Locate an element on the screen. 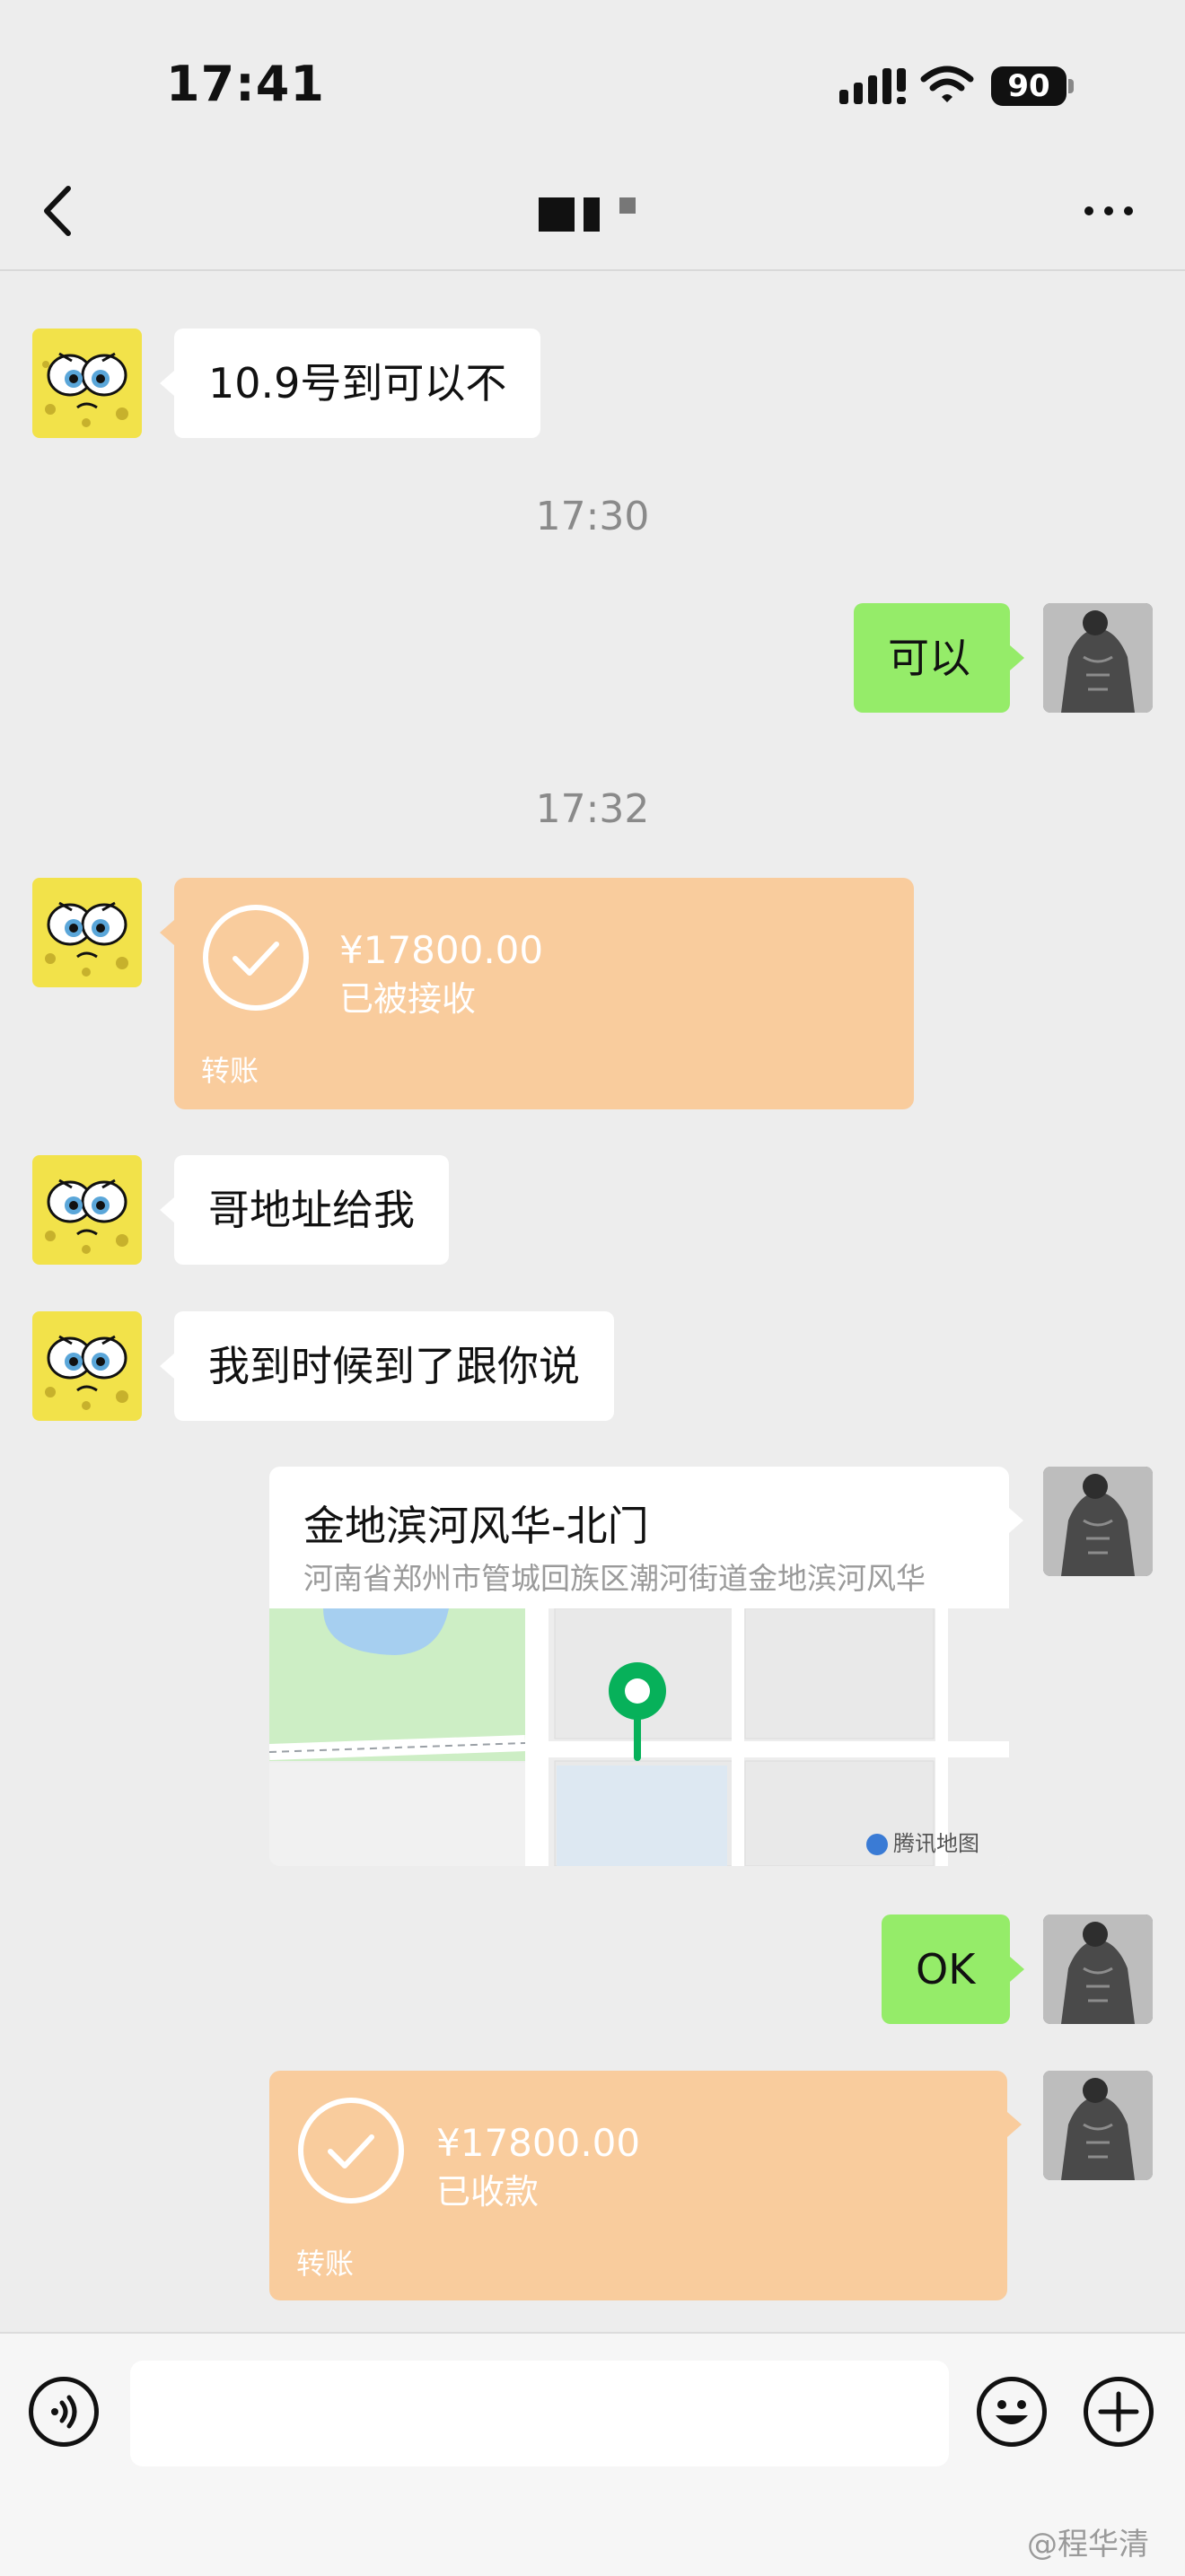  message-text: 可以 is located at coordinates (929, 658).